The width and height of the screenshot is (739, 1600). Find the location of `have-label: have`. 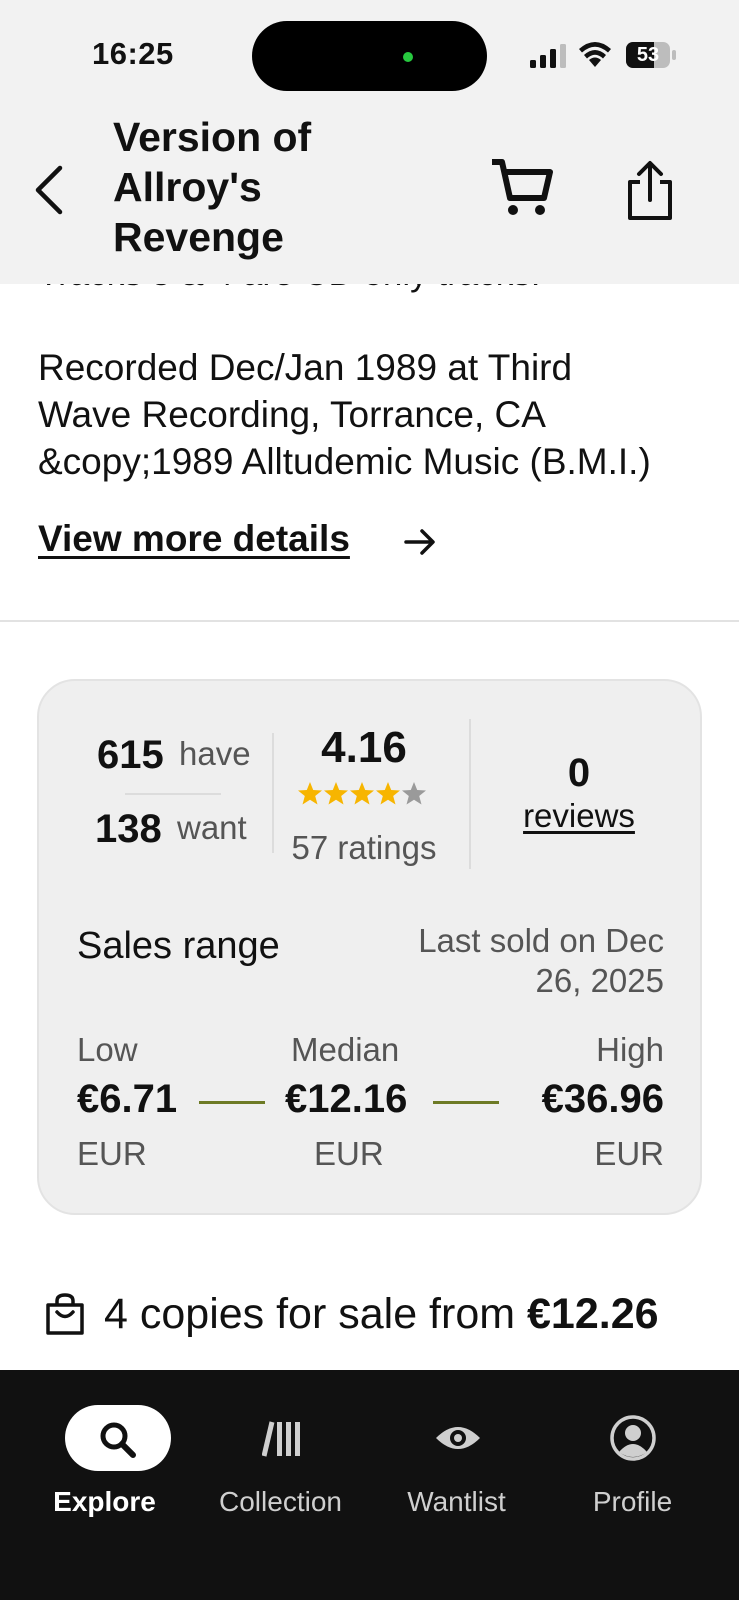

have-label: have is located at coordinates (215, 753).